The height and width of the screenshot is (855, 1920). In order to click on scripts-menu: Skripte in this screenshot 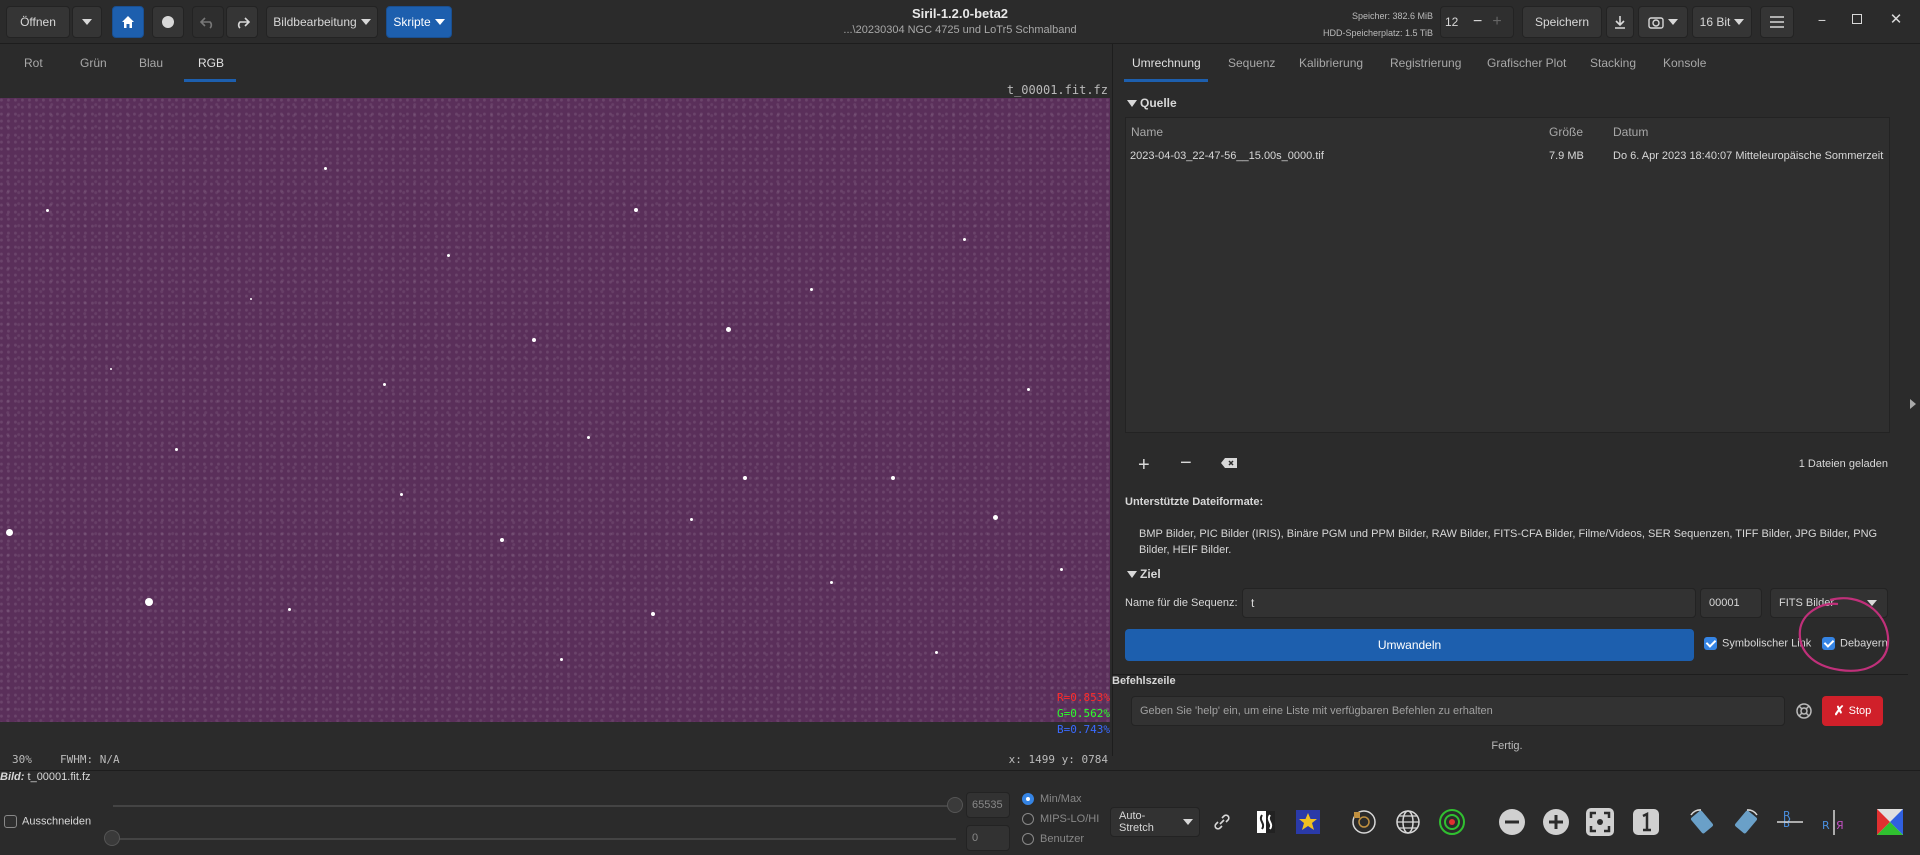, I will do `click(419, 22)`.